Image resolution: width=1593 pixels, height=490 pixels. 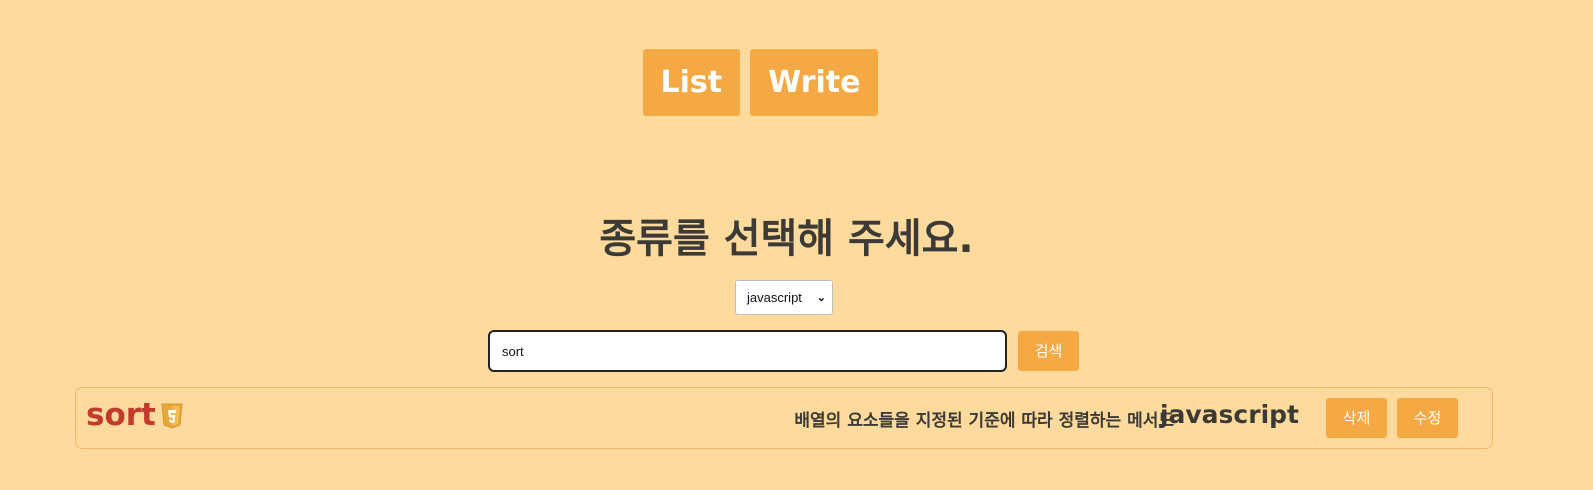 I want to click on kind-select-value: javascript, so click(x=774, y=297).